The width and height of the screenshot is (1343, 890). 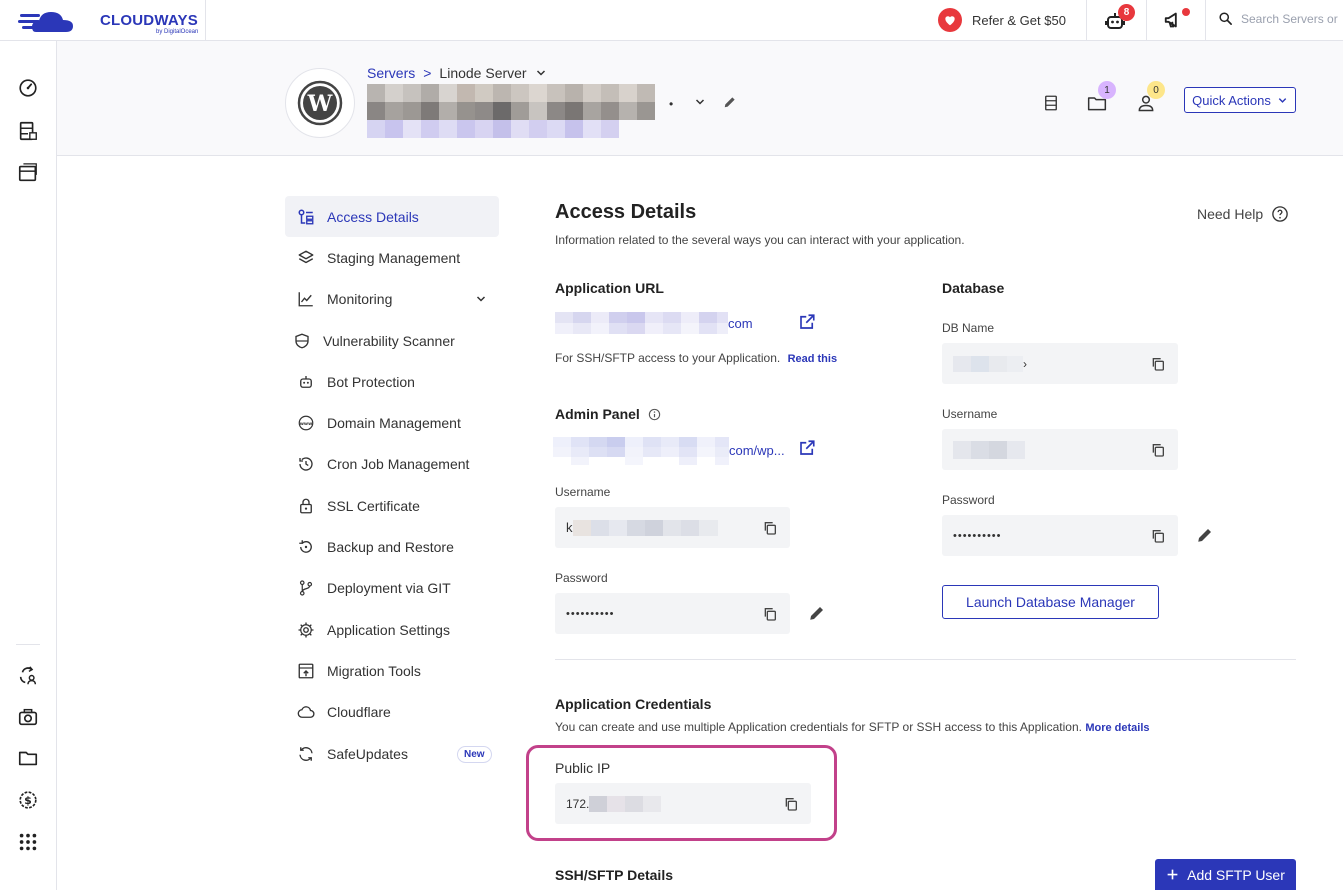 I want to click on bot-notifications-button: 8, so click(x=1119, y=18).